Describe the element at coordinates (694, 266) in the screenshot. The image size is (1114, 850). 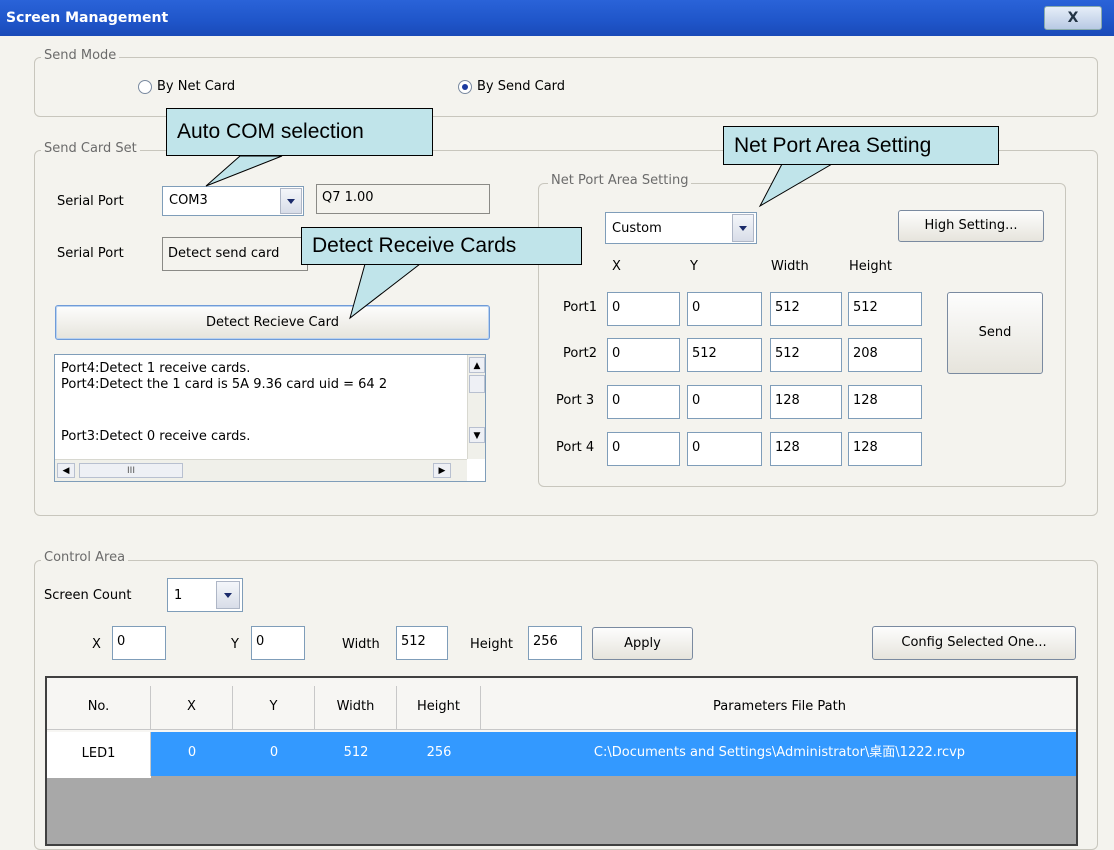
I see `col-header-y: Y` at that location.